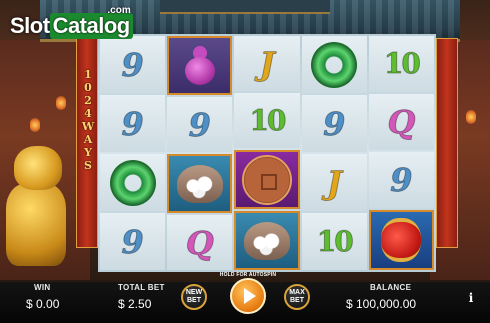  What do you see at coordinates (133, 153) in the screenshot?
I see `reel-1: 9 9 9` at bounding box center [133, 153].